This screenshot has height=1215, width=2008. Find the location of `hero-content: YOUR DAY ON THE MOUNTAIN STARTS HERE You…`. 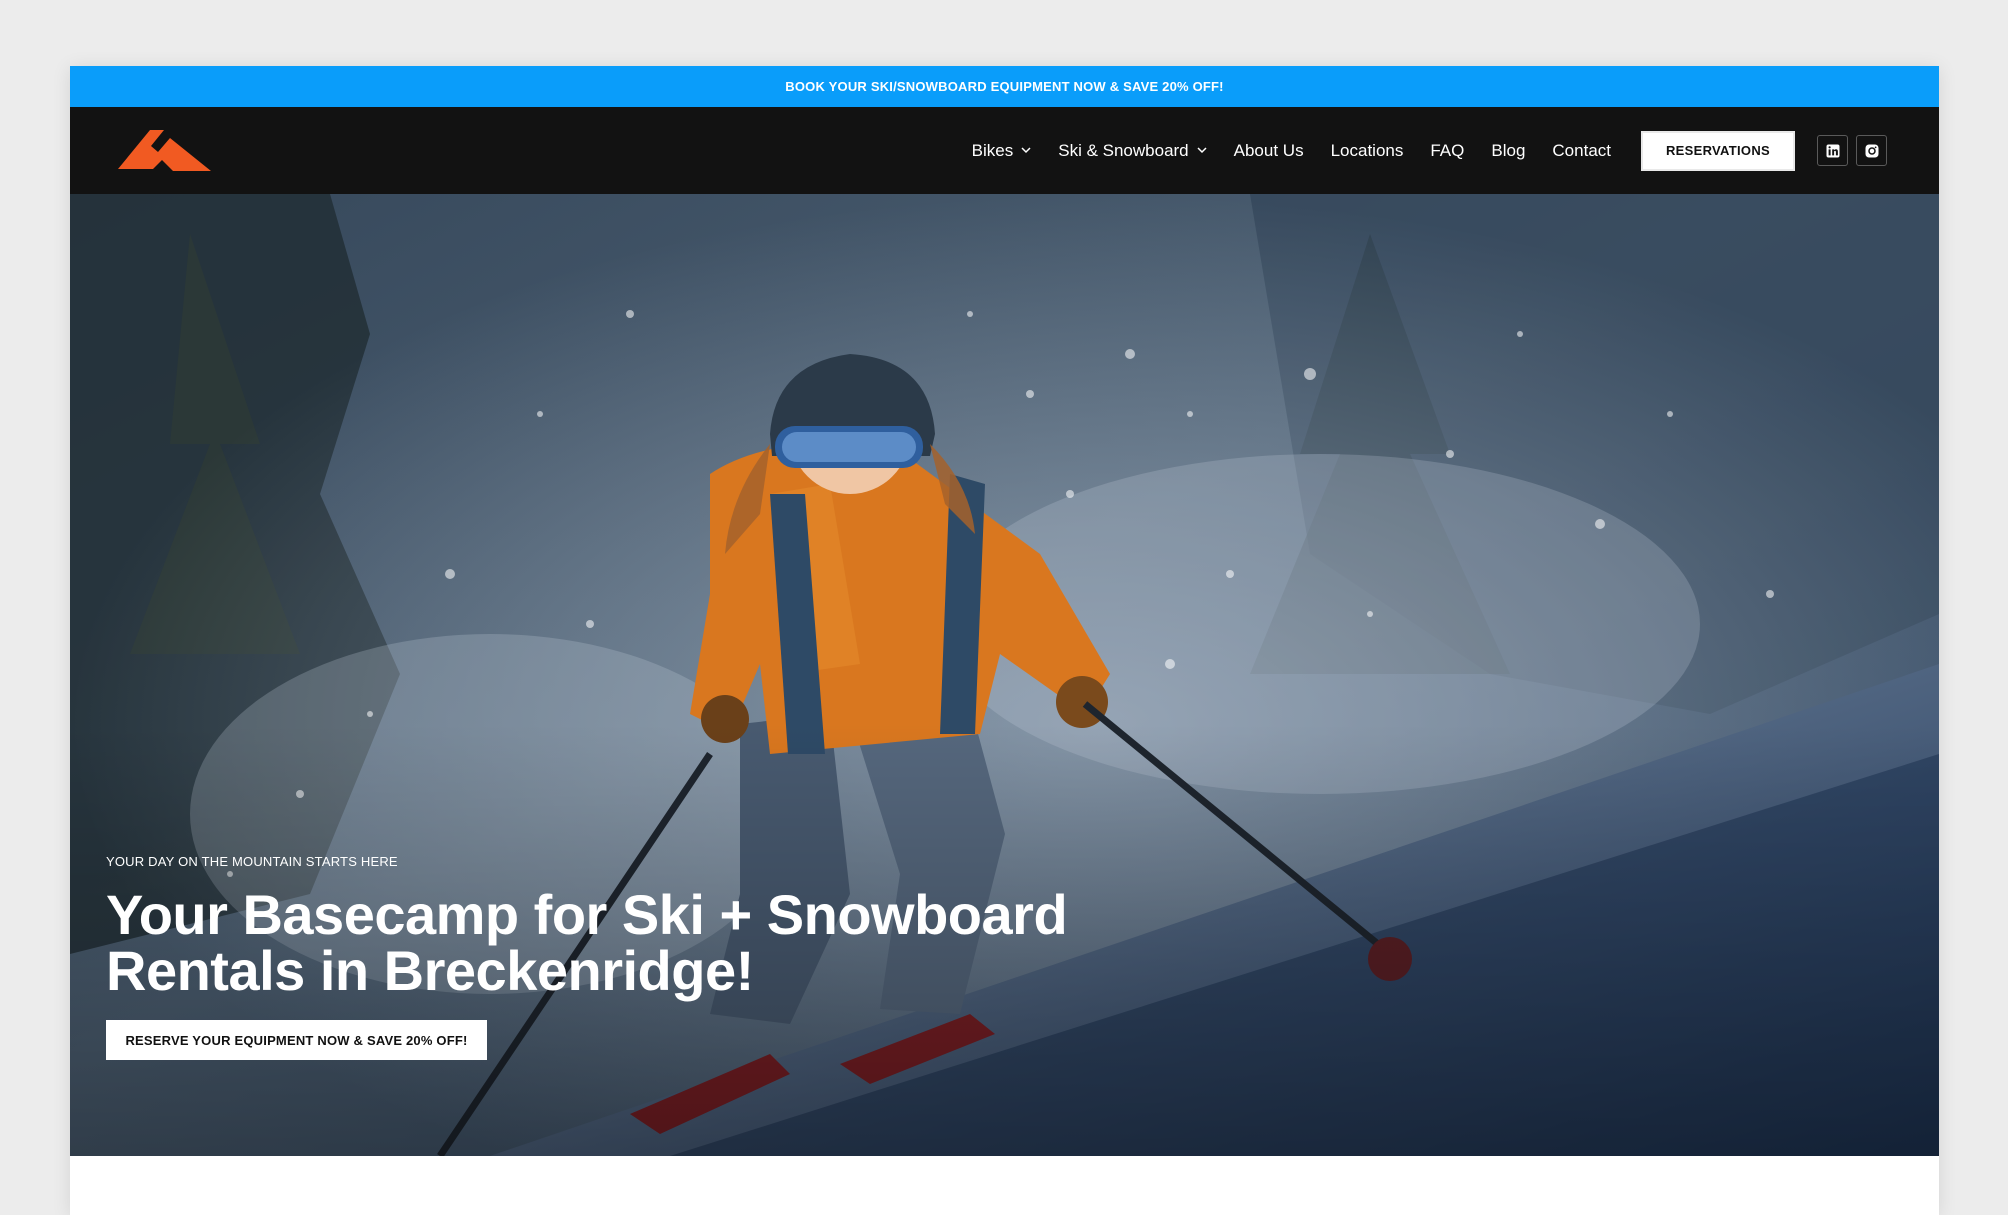

hero-content: YOUR DAY ON THE MOUNTAIN STARTS HERE You… is located at coordinates (606, 957).